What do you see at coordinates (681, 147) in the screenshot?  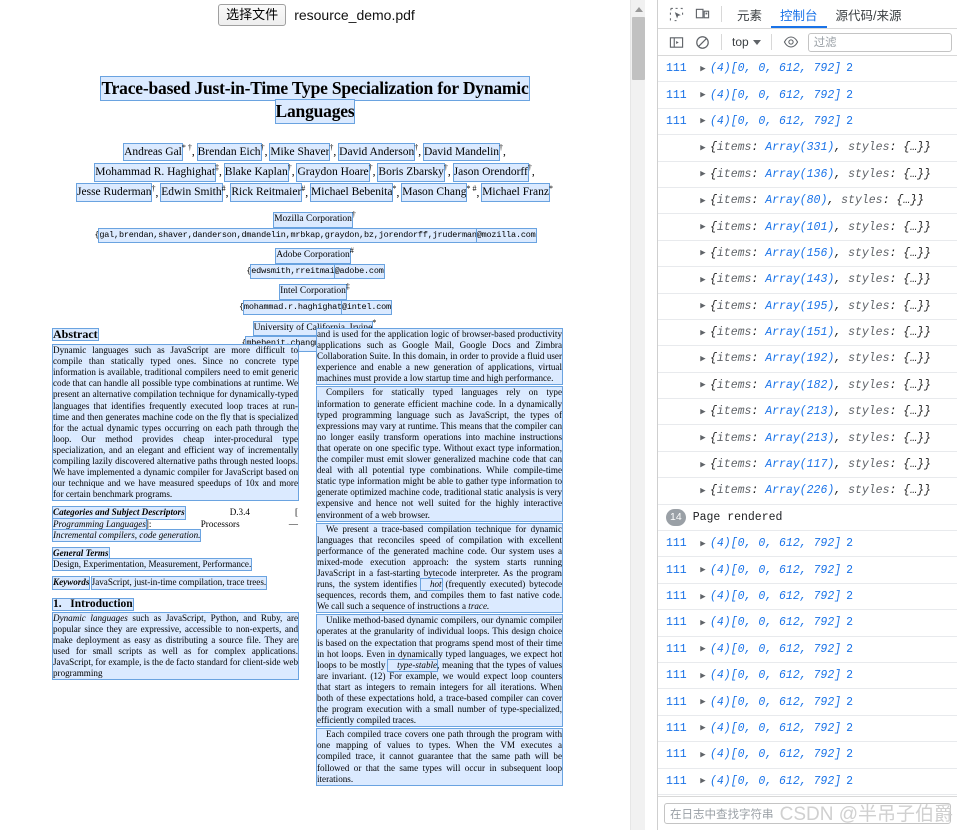 I see `log-repeat-count: 000` at bounding box center [681, 147].